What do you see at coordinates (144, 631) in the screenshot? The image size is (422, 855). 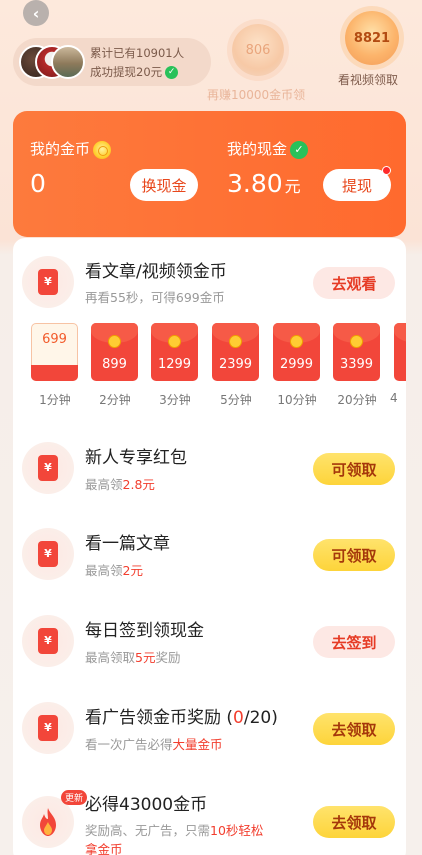 I see `task-title: 每日签到领现金` at bounding box center [144, 631].